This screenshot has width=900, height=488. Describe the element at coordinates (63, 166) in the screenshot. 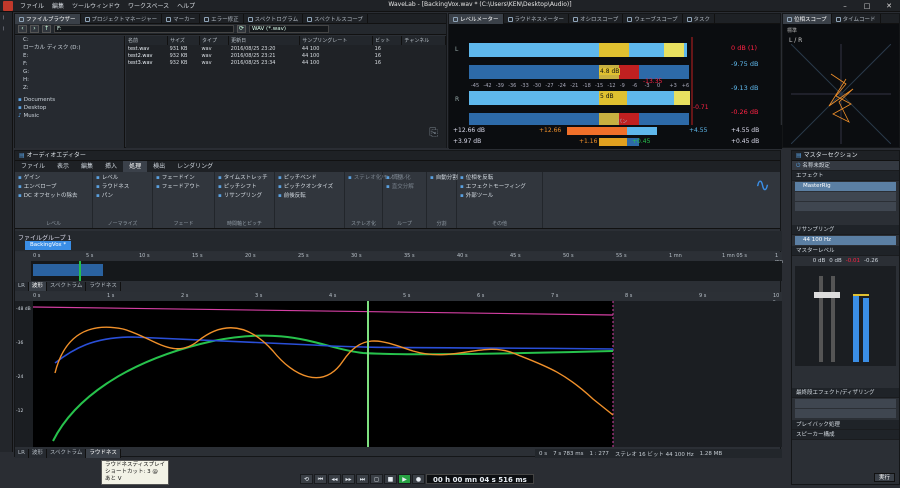

I see `ribbon-tab-1: 表示` at that location.